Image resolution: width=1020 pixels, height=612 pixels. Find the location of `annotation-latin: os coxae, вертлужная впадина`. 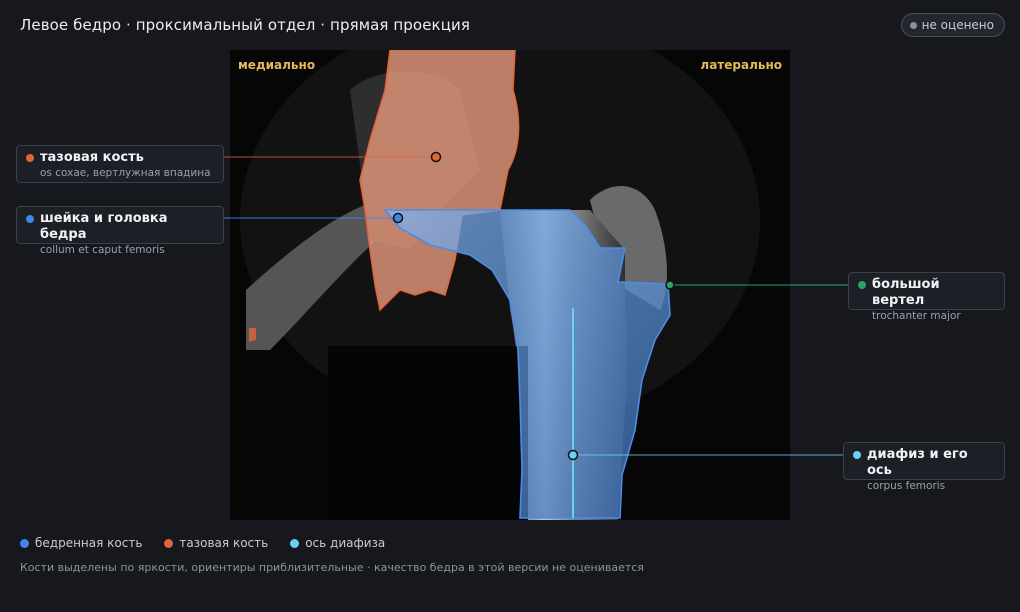

annotation-latin: os coxae, вертлужная впадина is located at coordinates (125, 173).